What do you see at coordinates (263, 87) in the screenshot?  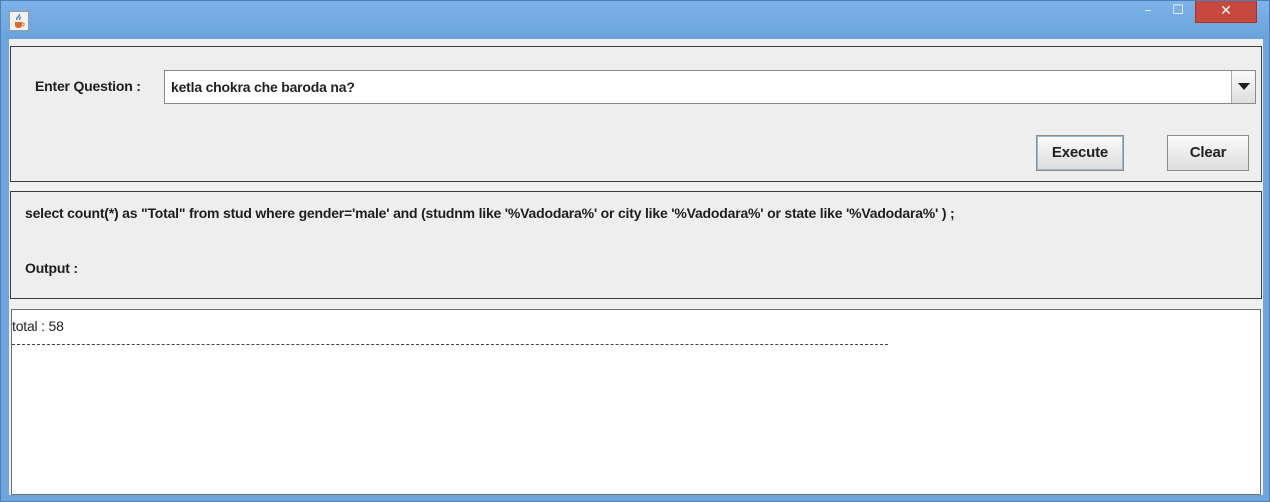 I see `question-input: ketla chokra che baroda na?` at bounding box center [263, 87].